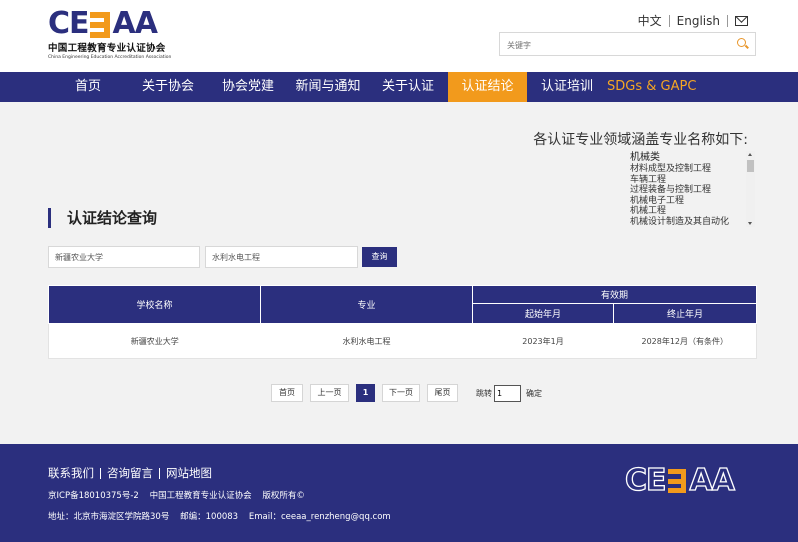  What do you see at coordinates (648, 211) in the screenshot?
I see `field-item: 机械工程` at bounding box center [648, 211].